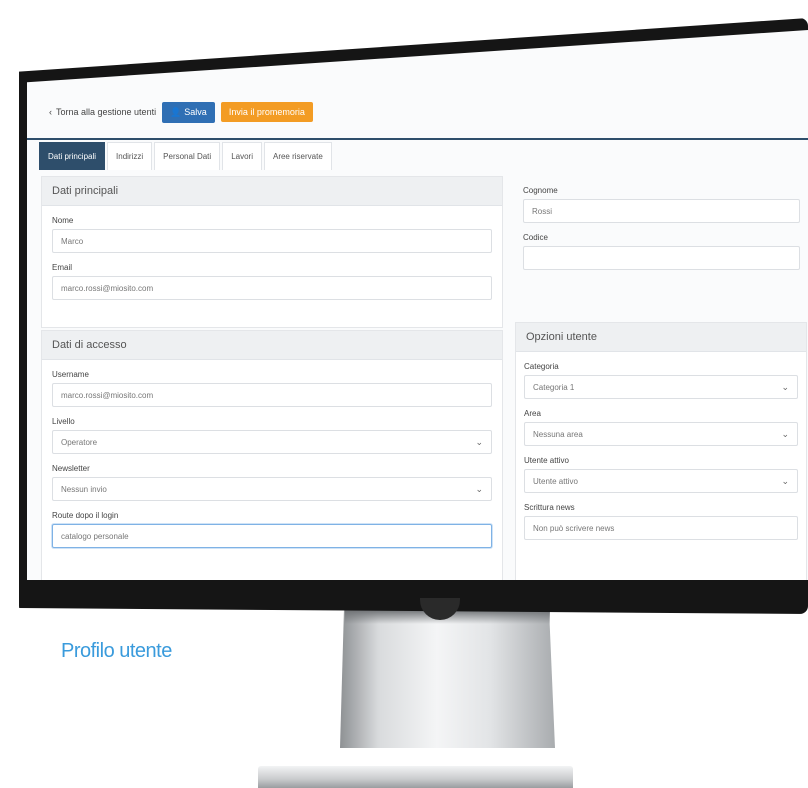 The image size is (808, 788). Describe the element at coordinates (661, 528) in the screenshot. I see `scrittura-select: Non può scrivere news` at that location.